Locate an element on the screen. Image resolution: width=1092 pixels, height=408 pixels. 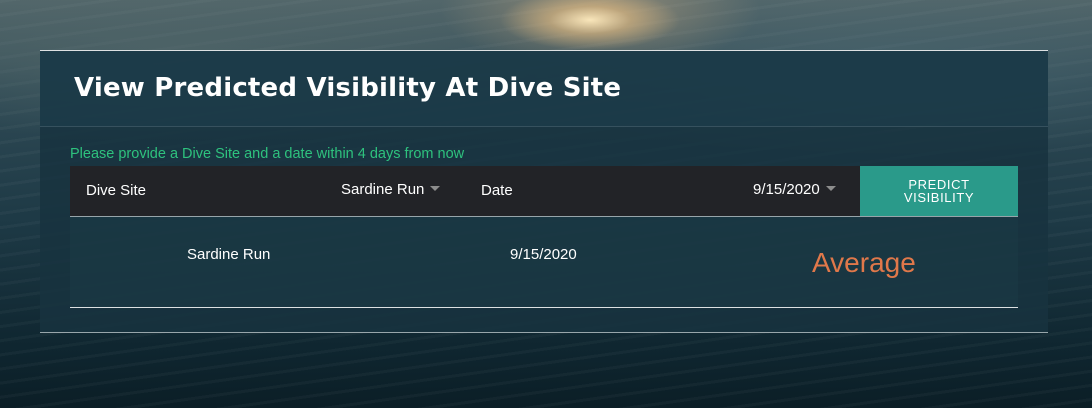
predict-visibility-button: PREDICT VISIBILITY is located at coordinates (939, 191).